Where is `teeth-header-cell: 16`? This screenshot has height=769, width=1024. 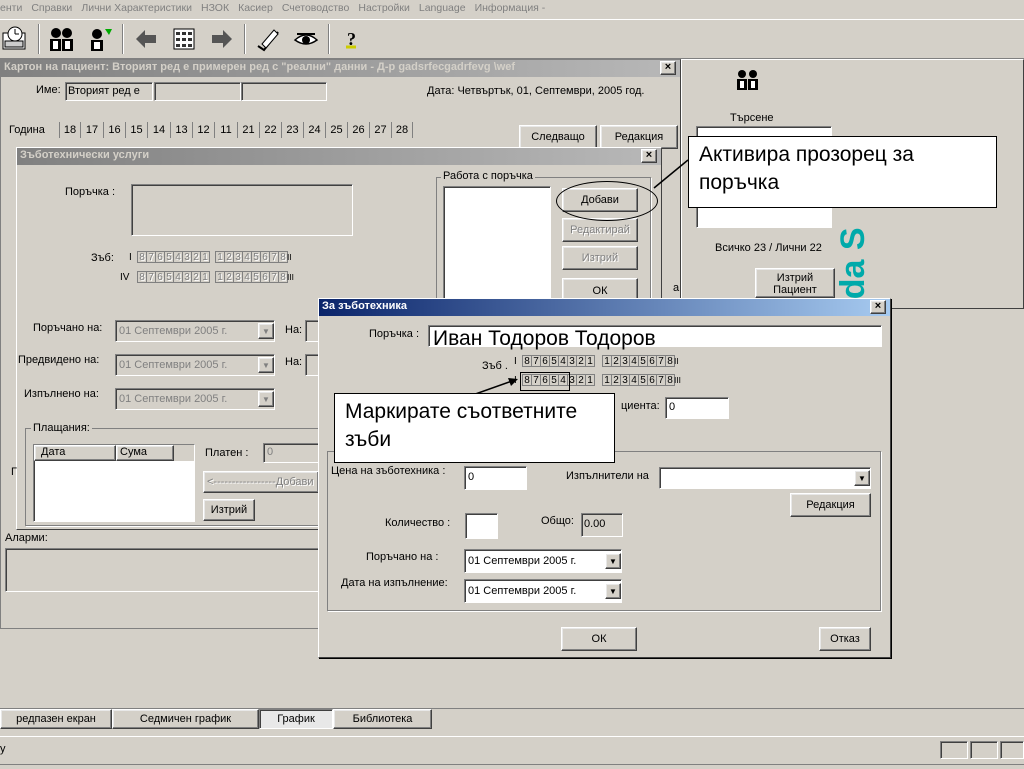 teeth-header-cell: 16 is located at coordinates (114, 130).